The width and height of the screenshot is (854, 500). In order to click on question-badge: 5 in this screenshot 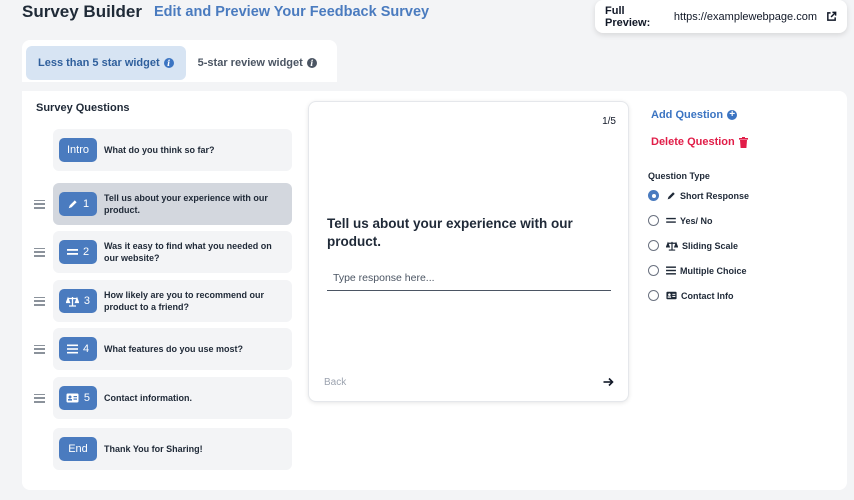, I will do `click(77, 398)`.